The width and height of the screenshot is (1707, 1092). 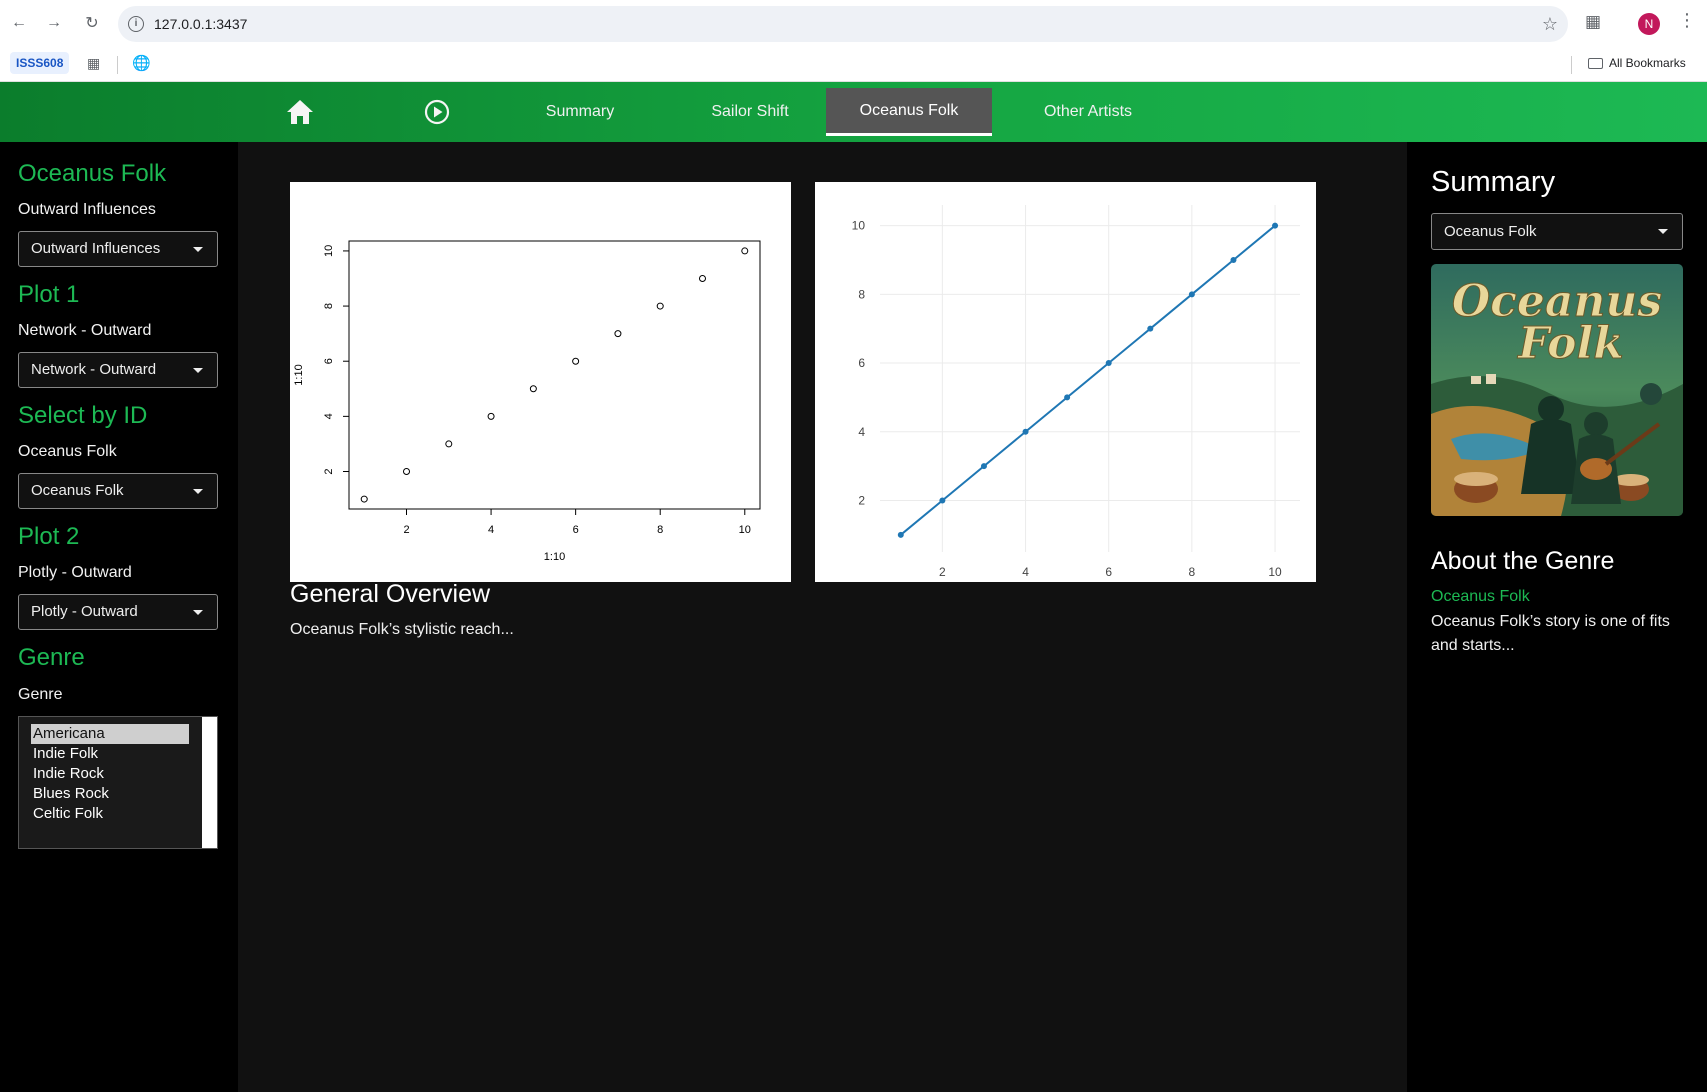 I want to click on browser-toolbar: ← → ↻ i 127.0.0.1:3437 ☆ ▦ N ⋮, so click(x=853, y=24).